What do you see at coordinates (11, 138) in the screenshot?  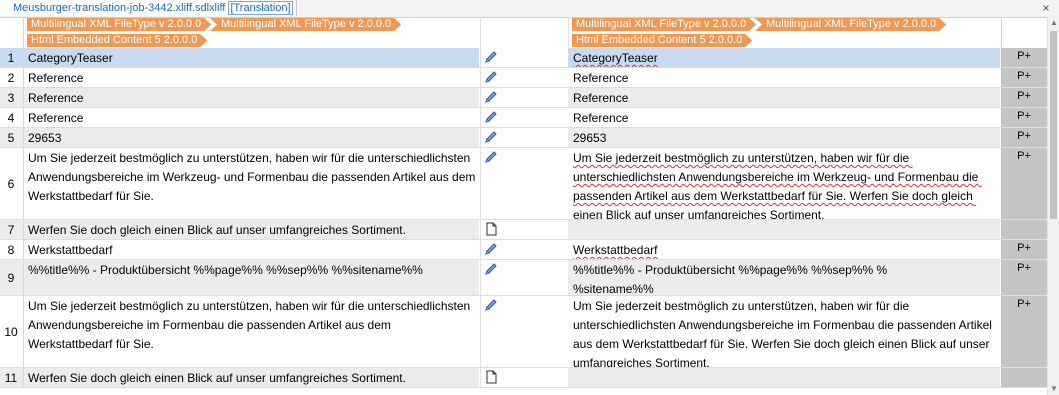 I see `segment-number: 5` at bounding box center [11, 138].